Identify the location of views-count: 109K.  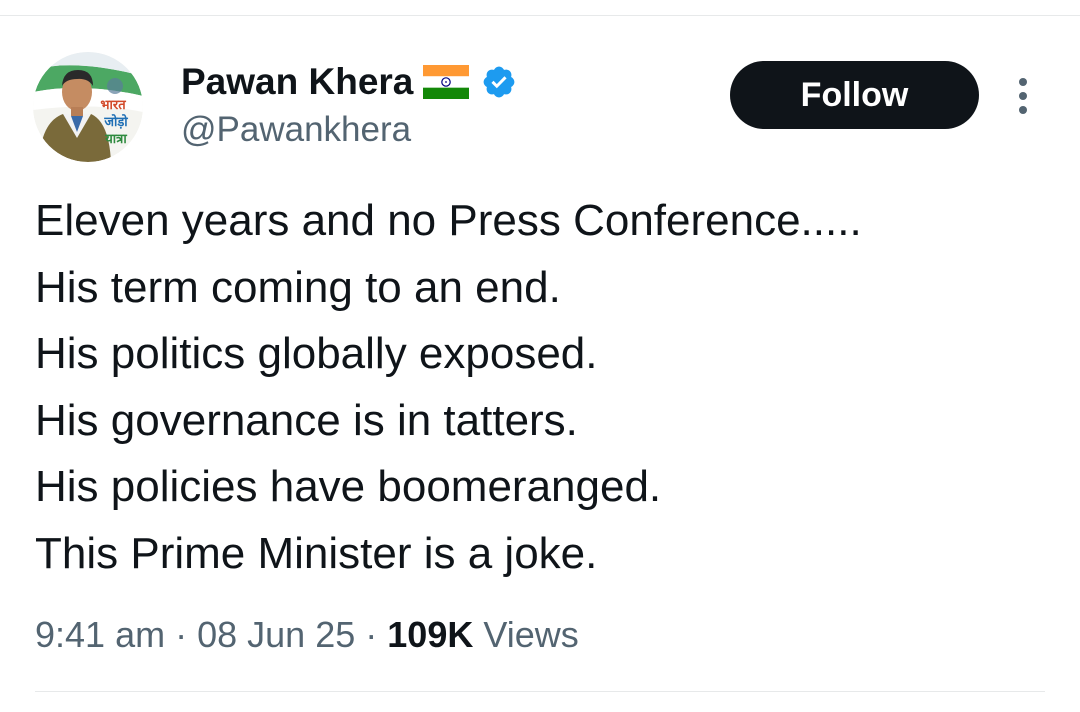
(430, 634).